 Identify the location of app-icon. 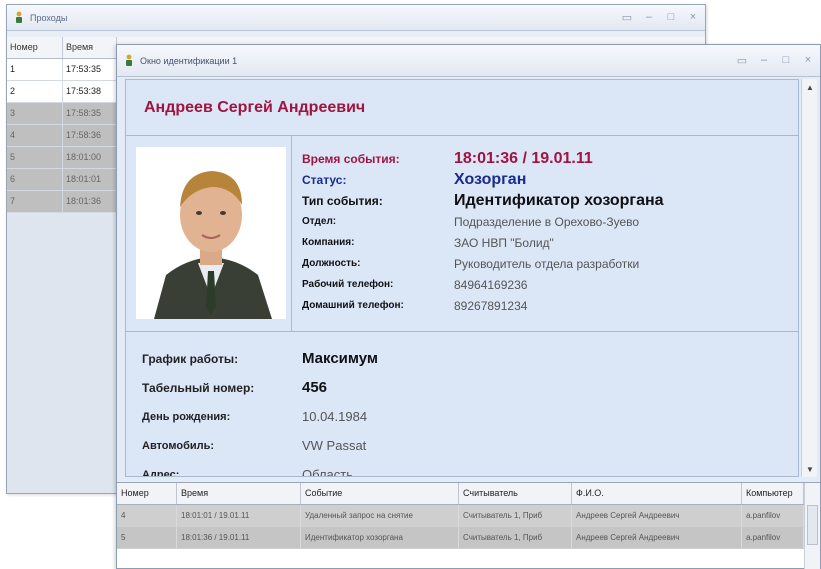
(129, 61).